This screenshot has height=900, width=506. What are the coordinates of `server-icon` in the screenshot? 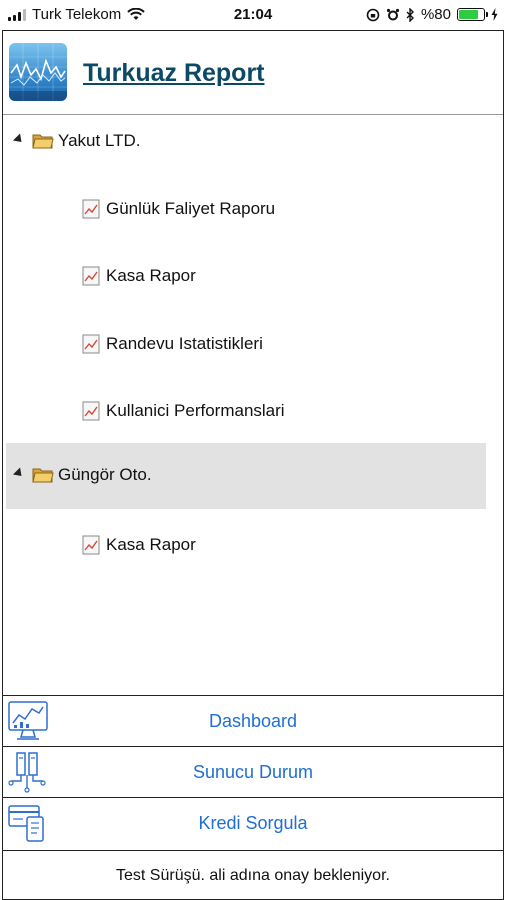 It's located at (27, 772).